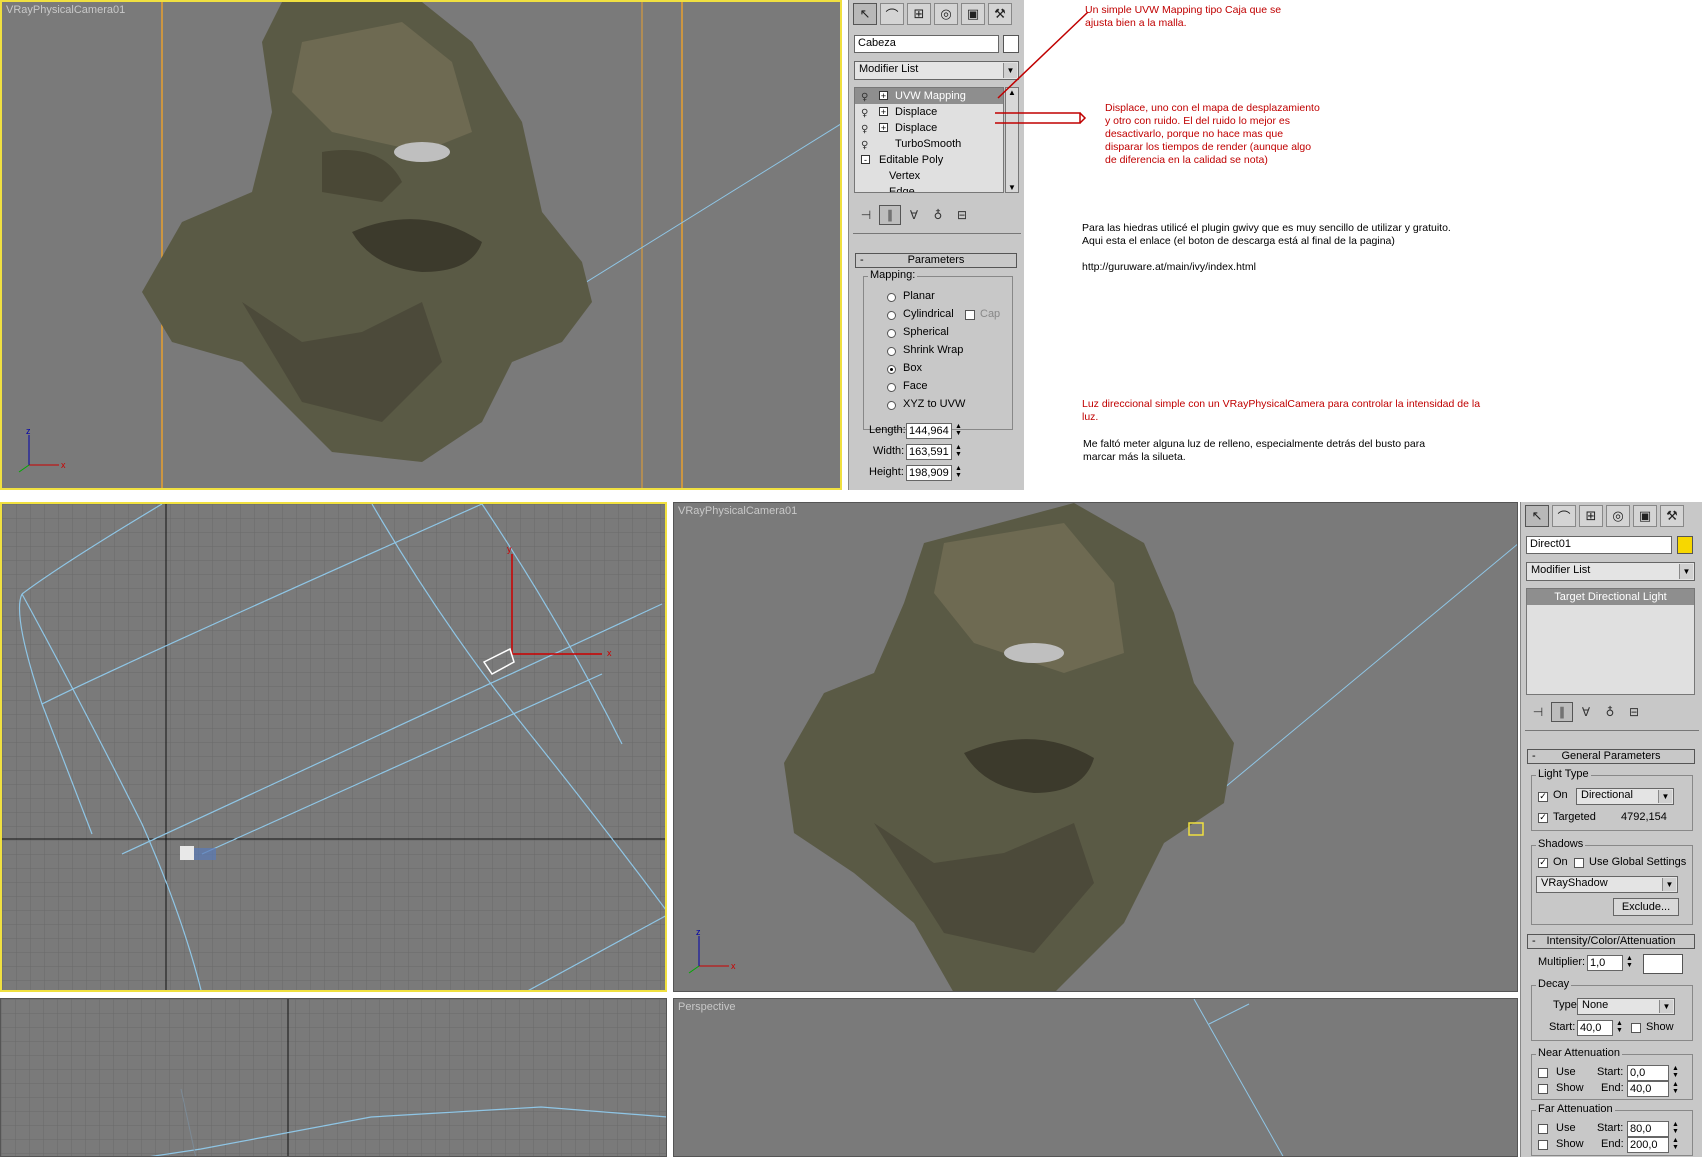  What do you see at coordinates (929, 128) in the screenshot?
I see `stack-item-displace-2: ♀ + Displace` at bounding box center [929, 128].